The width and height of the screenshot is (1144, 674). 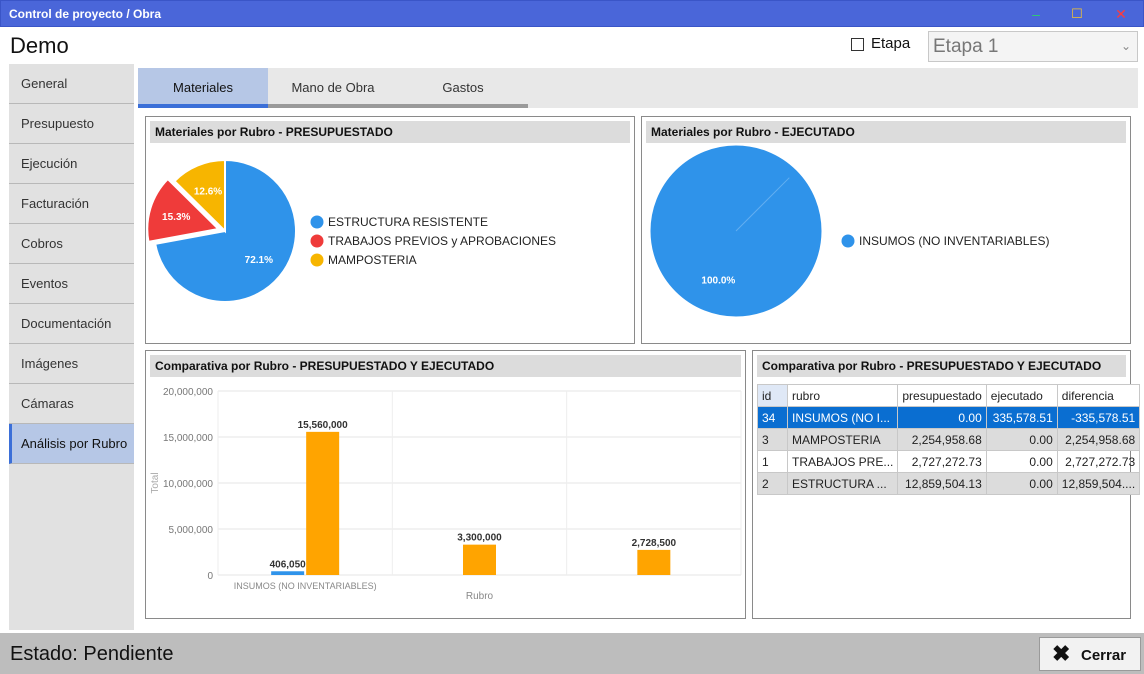 What do you see at coordinates (942, 417) in the screenshot?
I see `cell-presupuestado: 0.00` at bounding box center [942, 417].